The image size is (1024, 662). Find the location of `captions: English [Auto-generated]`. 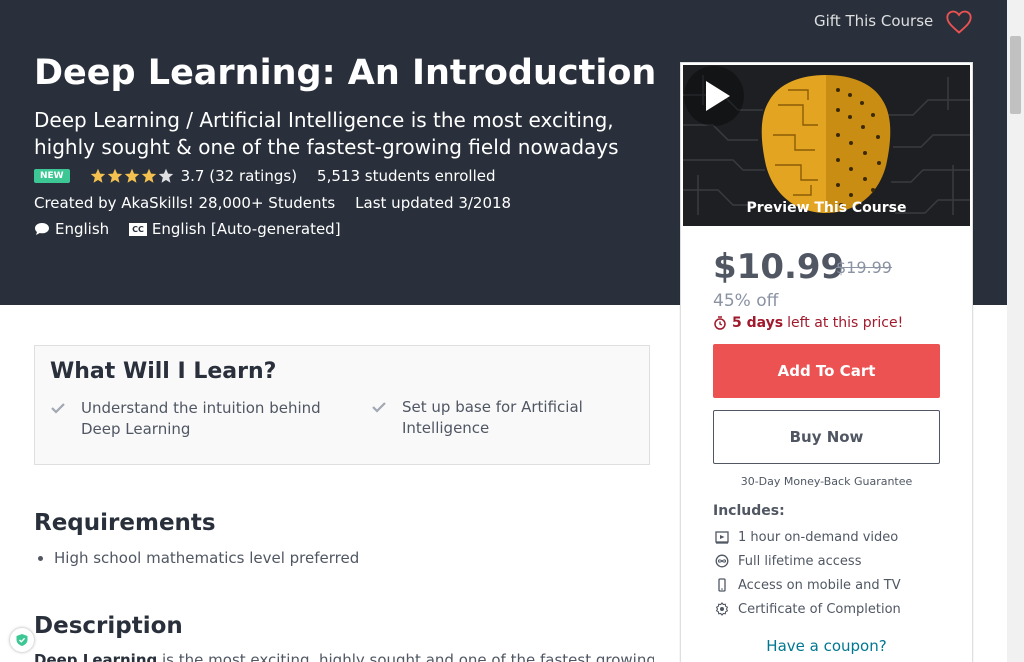

captions: English [Auto-generated] is located at coordinates (246, 229).